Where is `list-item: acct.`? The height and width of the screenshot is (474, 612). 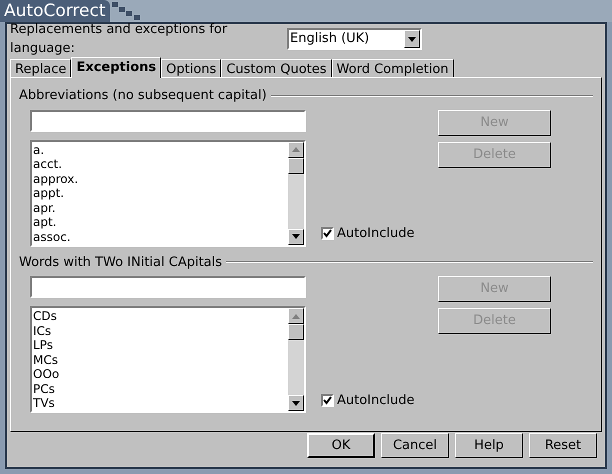 list-item: acct. is located at coordinates (160, 164).